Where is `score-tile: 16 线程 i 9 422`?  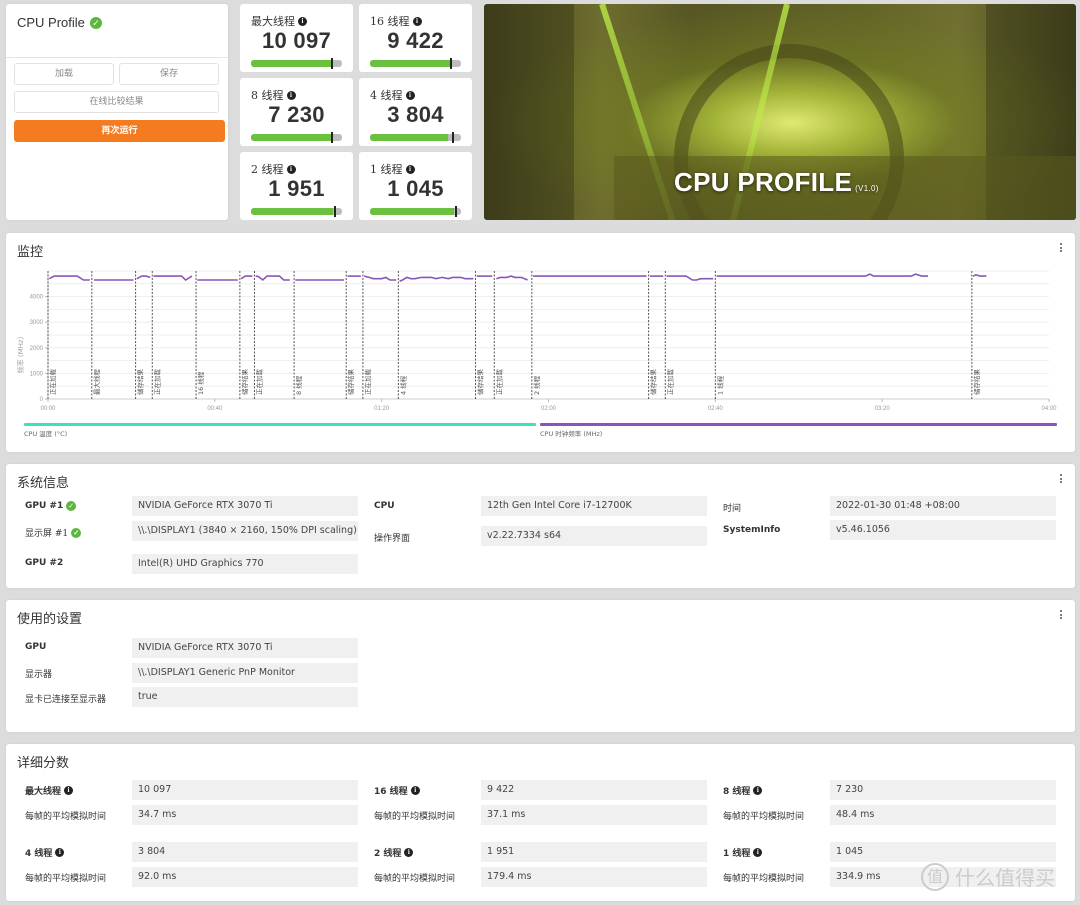 score-tile: 16 线程 i 9 422 is located at coordinates (415, 38).